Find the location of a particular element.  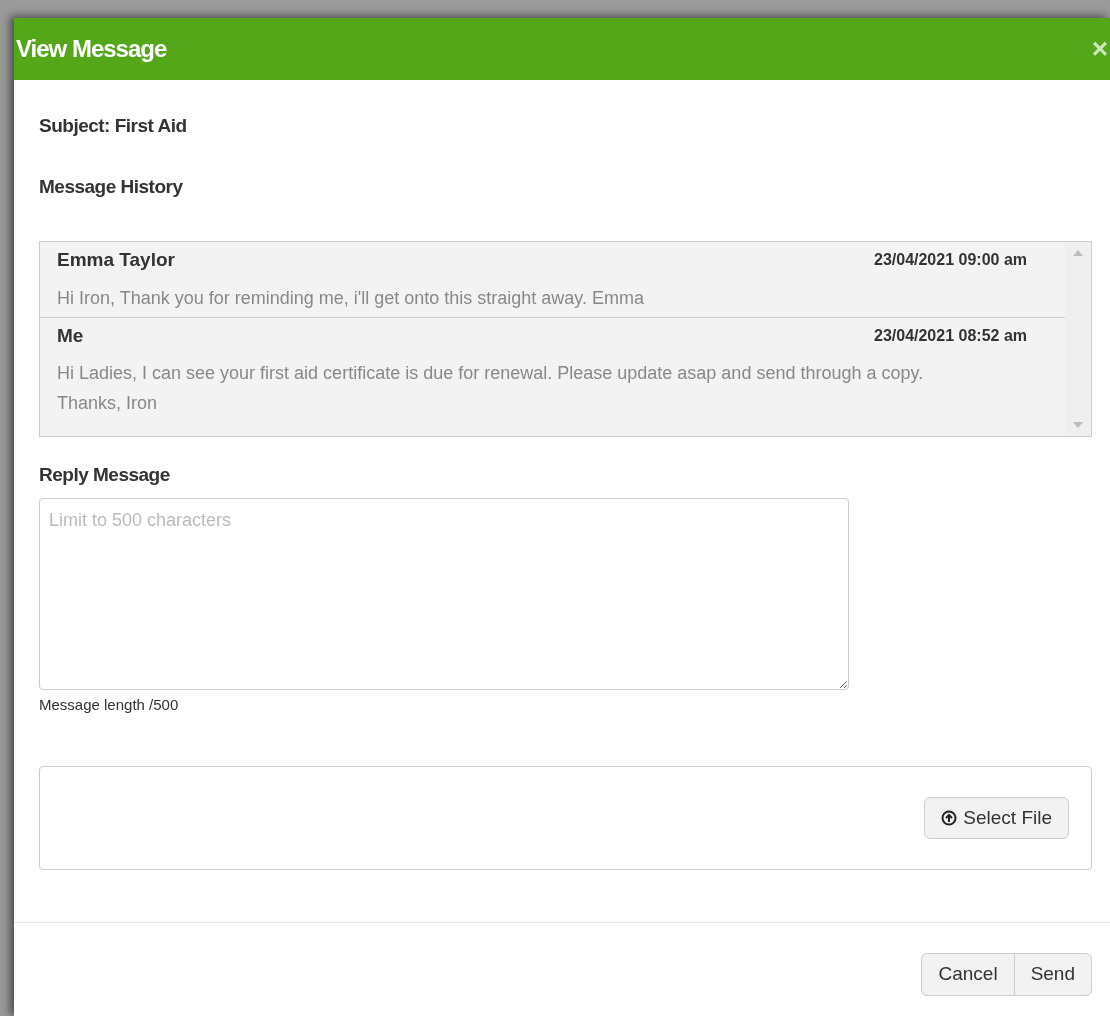

sender-name: Me is located at coordinates (70, 335).